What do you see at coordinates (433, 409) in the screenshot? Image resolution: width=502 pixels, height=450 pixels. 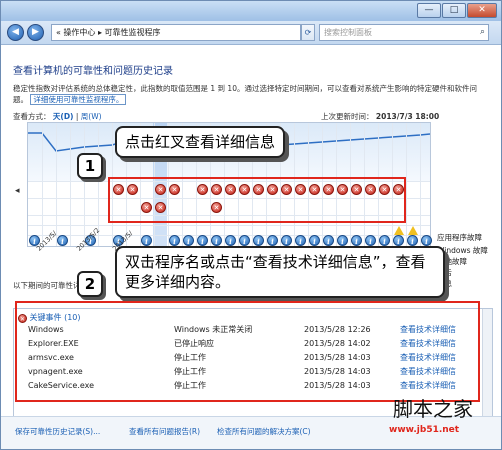 I see `watermark-title: 脚本之家` at bounding box center [433, 409].